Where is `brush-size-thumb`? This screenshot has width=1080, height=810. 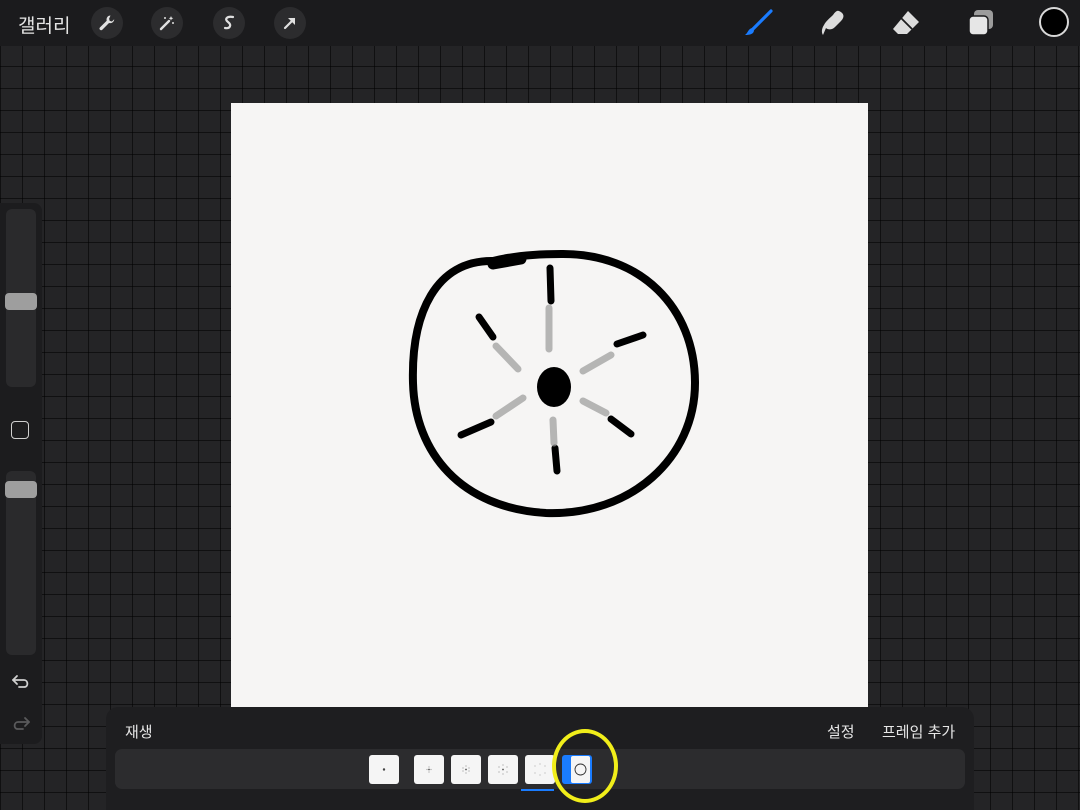 brush-size-thumb is located at coordinates (21, 301).